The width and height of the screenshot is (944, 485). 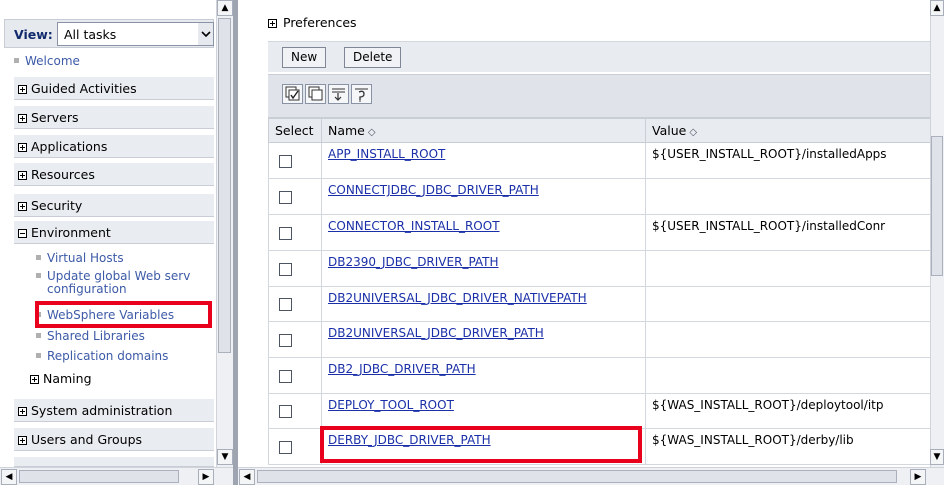 What do you see at coordinates (414, 226) in the screenshot?
I see `variable-link: CONNECTOR_INSTALL_ROOT` at bounding box center [414, 226].